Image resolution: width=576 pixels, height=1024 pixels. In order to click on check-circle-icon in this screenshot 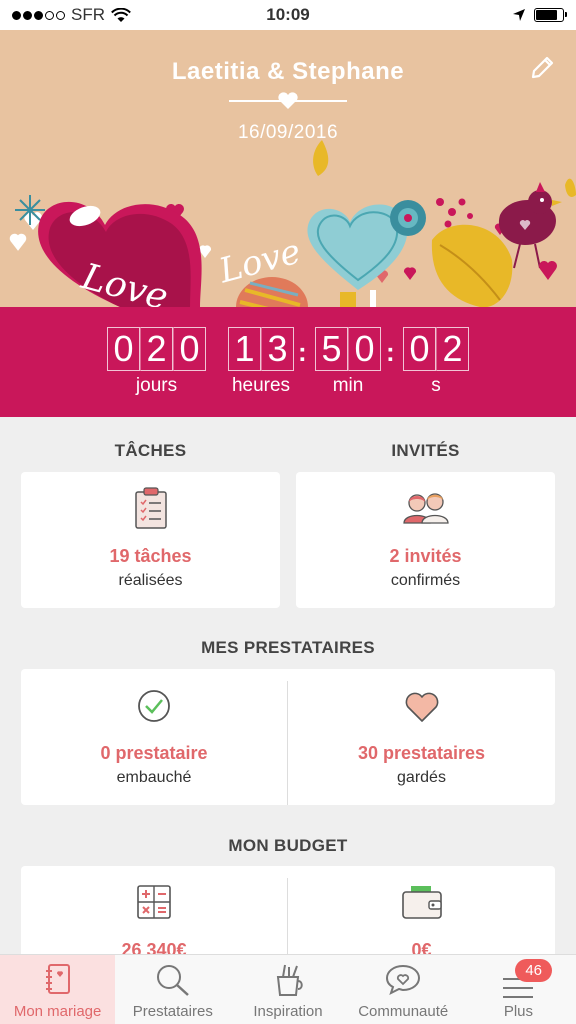, I will do `click(154, 706)`.